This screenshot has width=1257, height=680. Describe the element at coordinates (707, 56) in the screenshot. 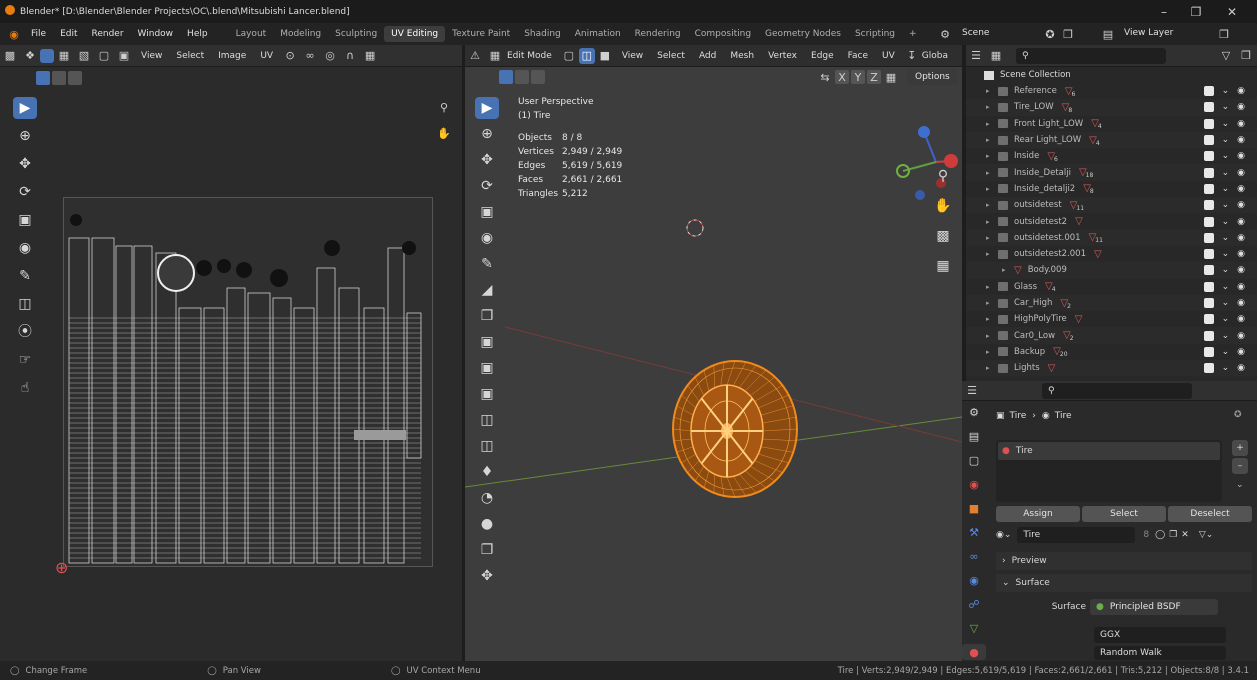

I see `viewport-menu-add: Add` at that location.